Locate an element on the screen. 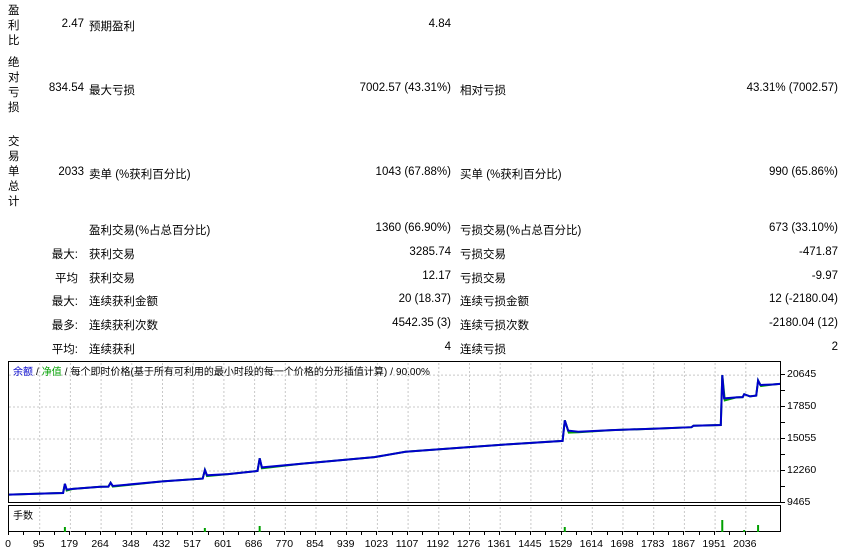 The height and width of the screenshot is (559, 845). stat-value-2: 4.84 is located at coordinates (439, 24).